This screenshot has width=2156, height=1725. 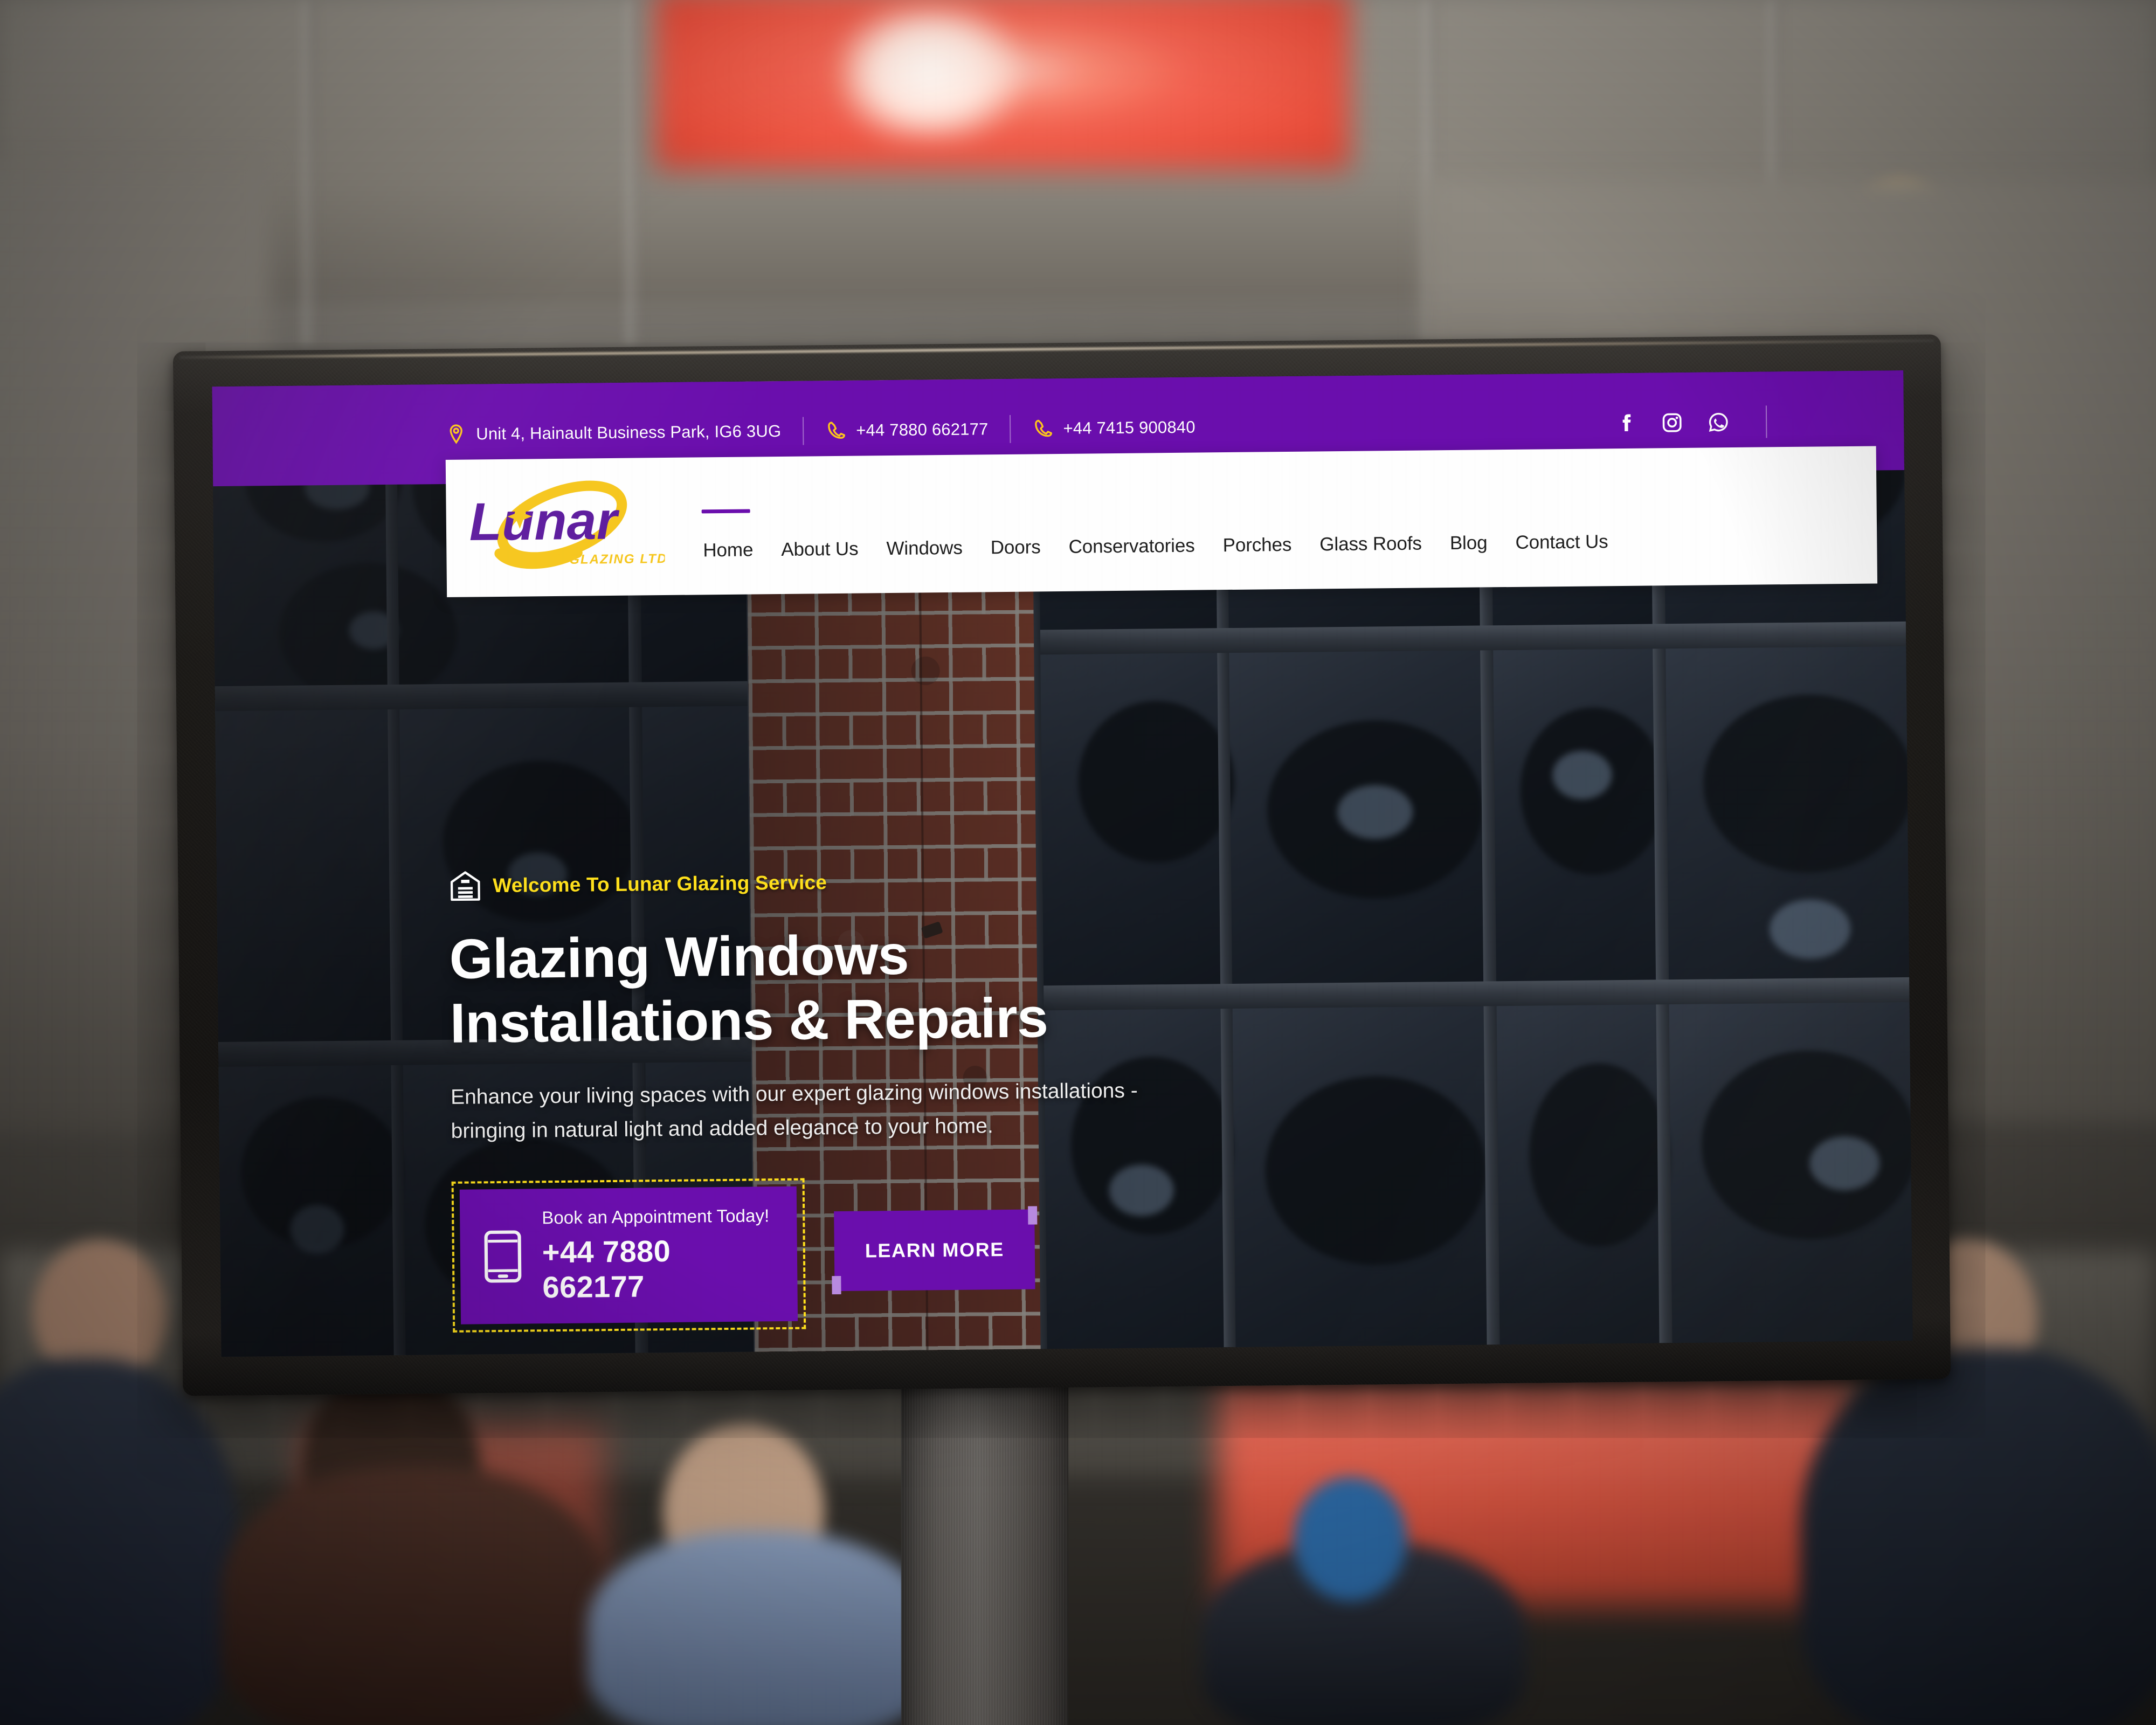 What do you see at coordinates (617, 559) in the screenshot?
I see `svg-text: GLAZING LTD` at bounding box center [617, 559].